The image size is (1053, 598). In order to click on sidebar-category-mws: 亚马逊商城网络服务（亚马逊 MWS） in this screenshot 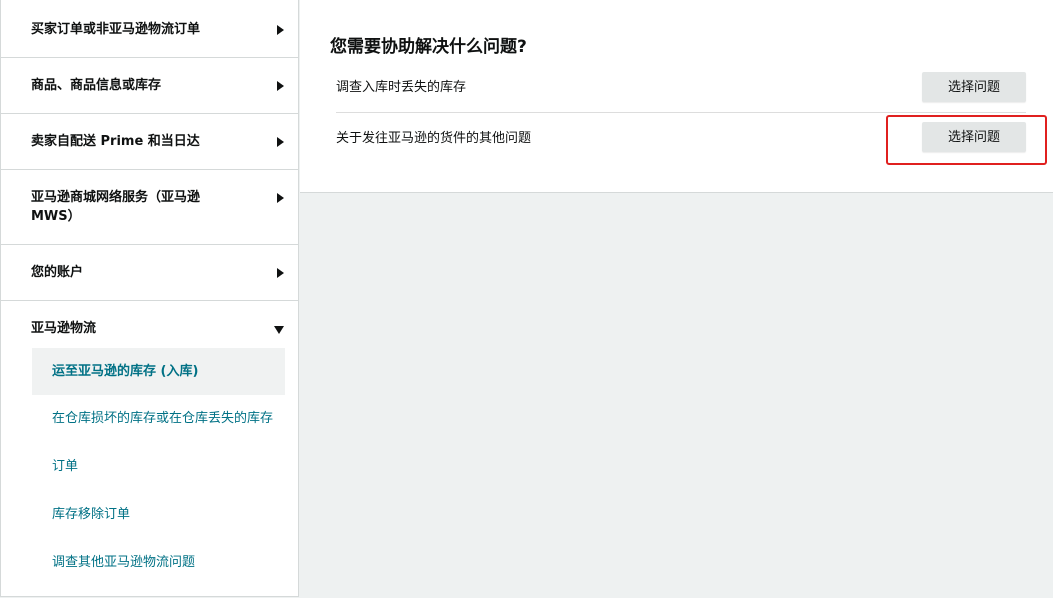, I will do `click(149, 207)`.